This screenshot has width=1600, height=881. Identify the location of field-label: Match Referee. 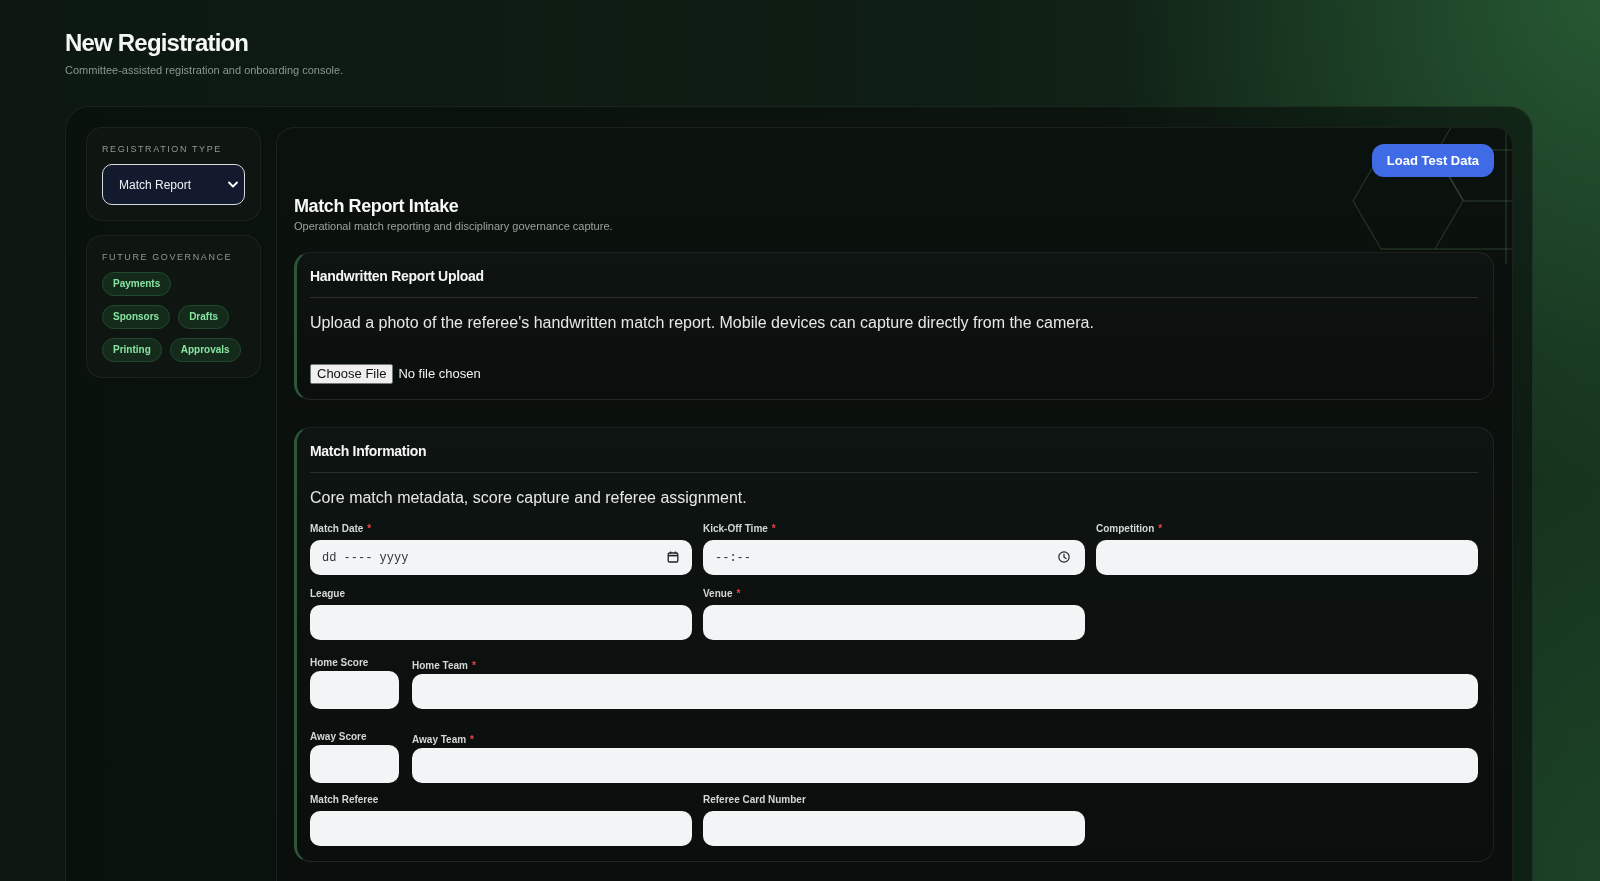
(344, 800).